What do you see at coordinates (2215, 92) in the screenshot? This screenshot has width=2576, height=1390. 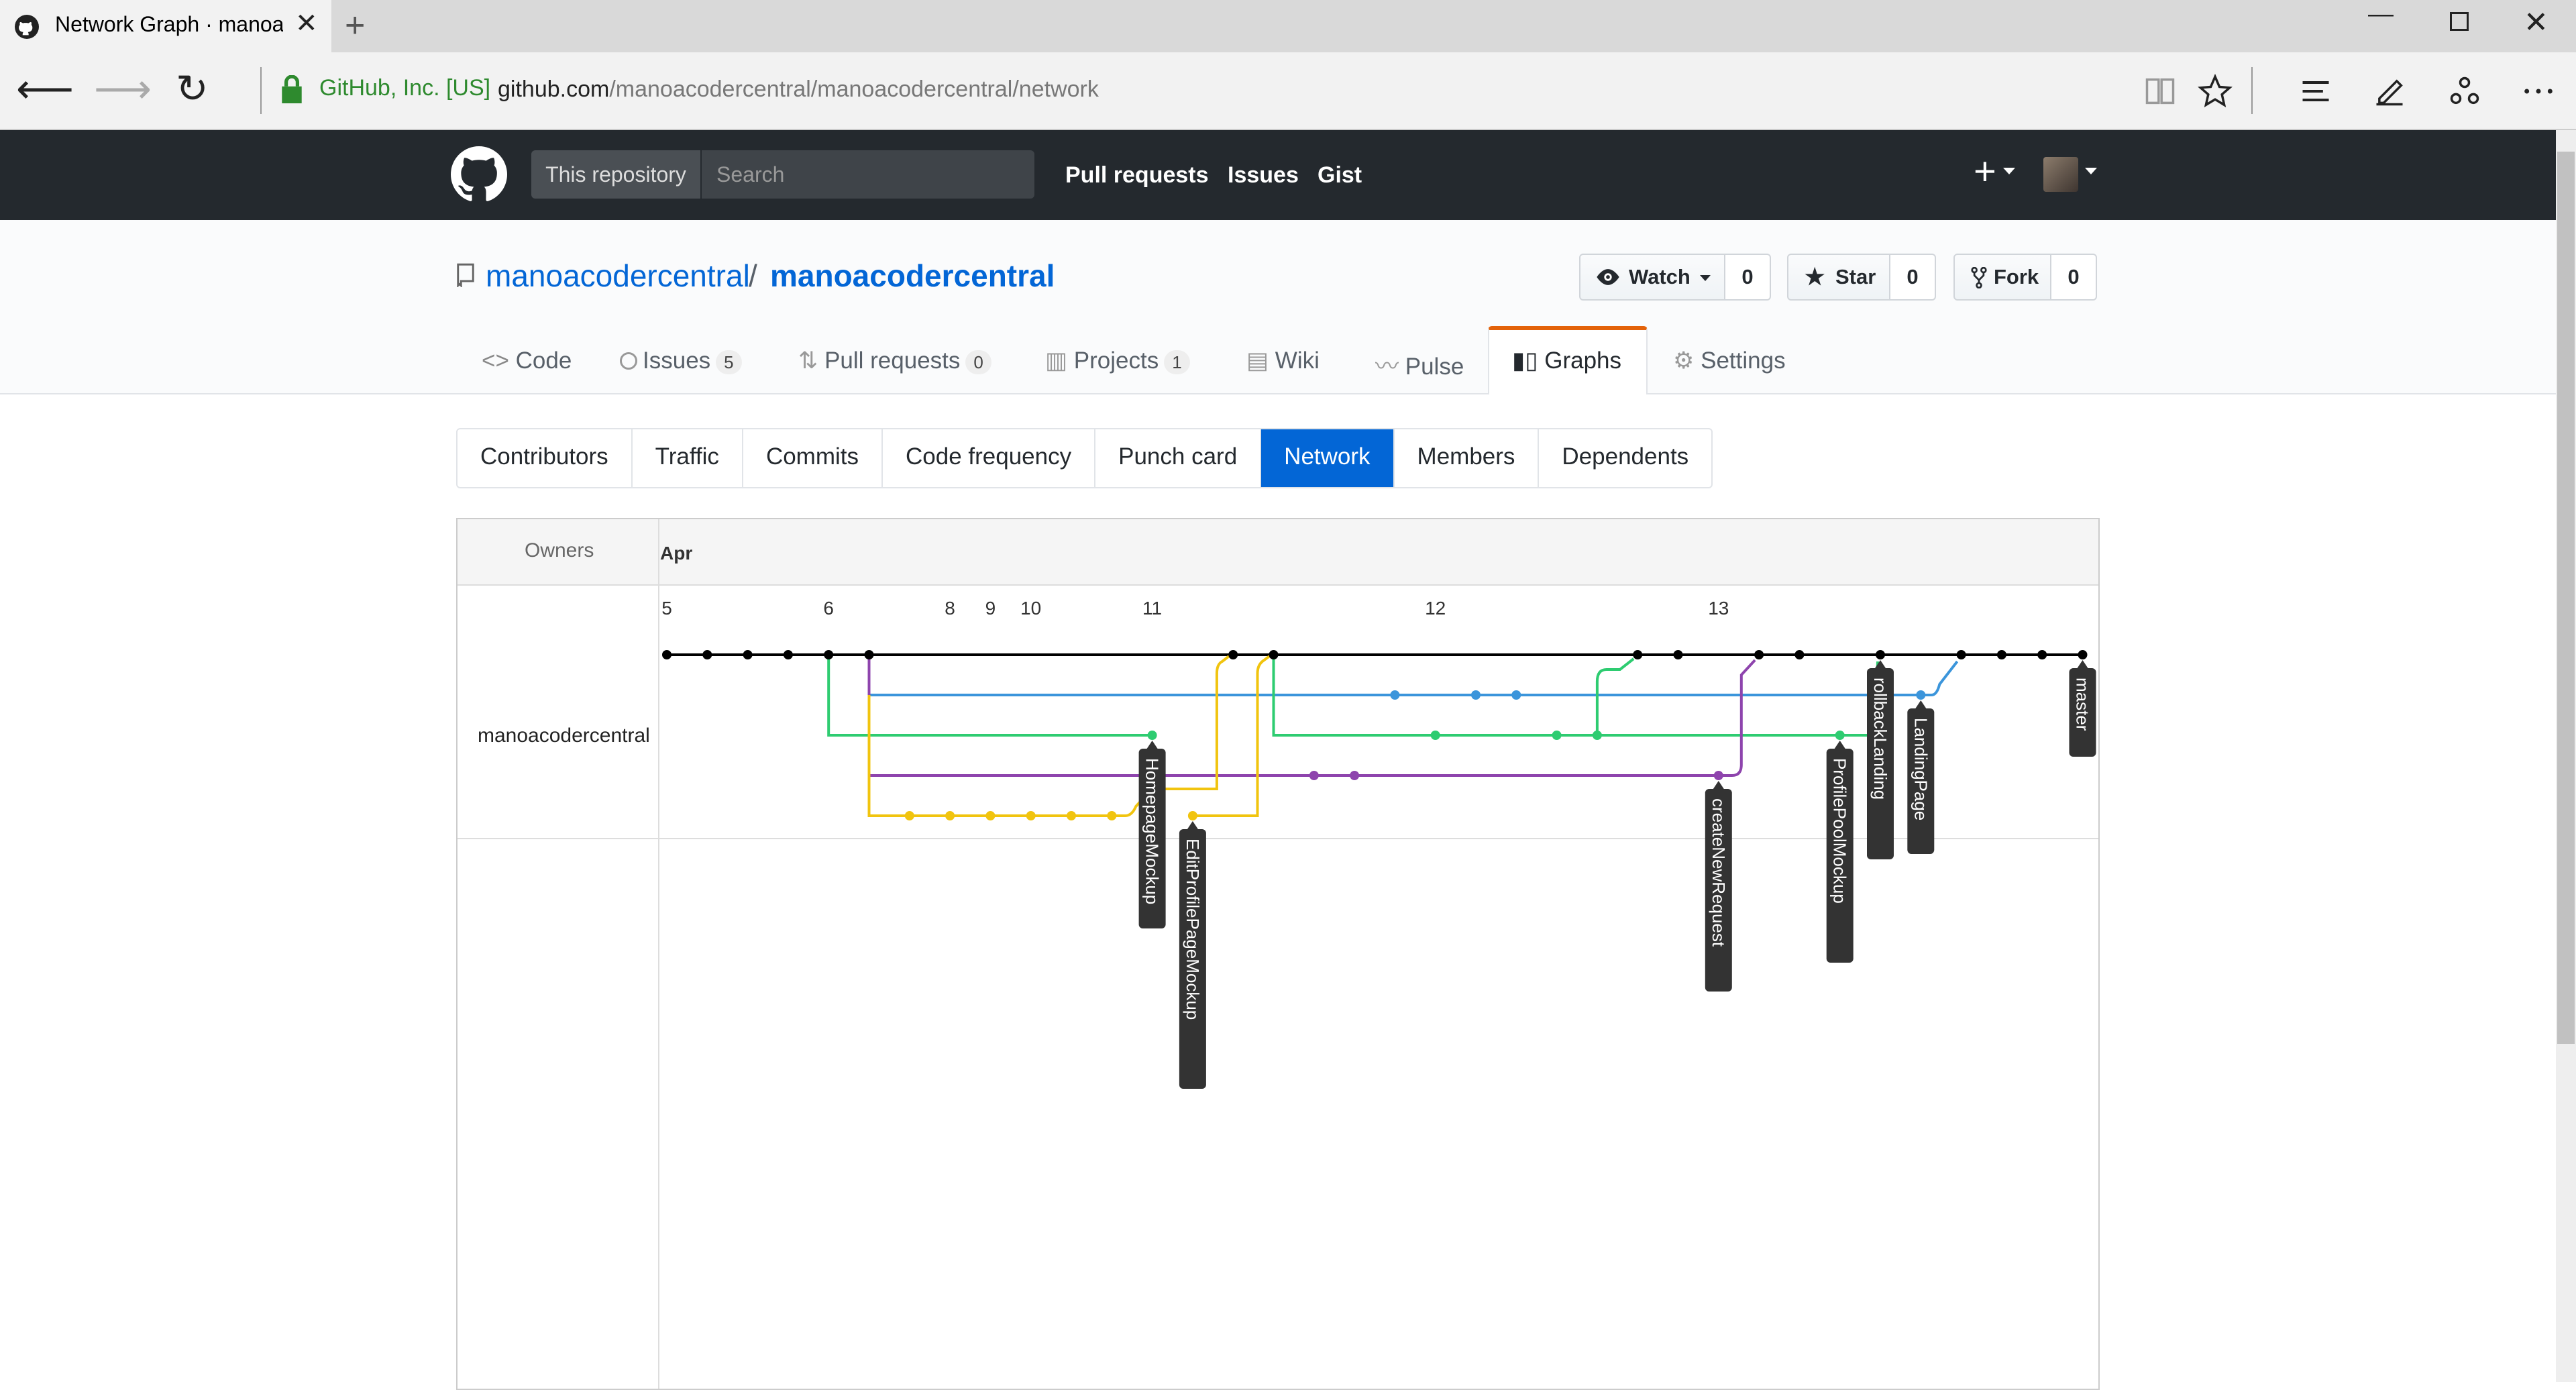 I see `favorite-star-icon` at bounding box center [2215, 92].